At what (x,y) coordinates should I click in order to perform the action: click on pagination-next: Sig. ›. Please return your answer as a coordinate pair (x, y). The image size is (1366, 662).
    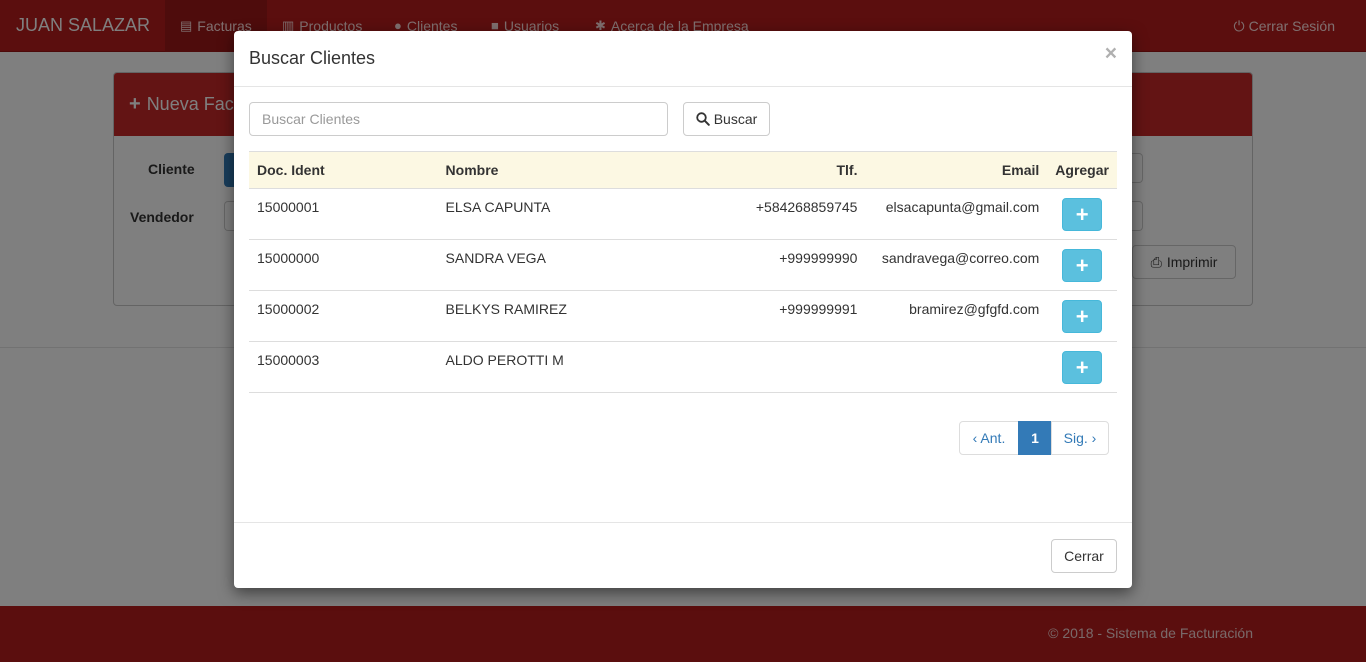
    Looking at the image, I should click on (1080, 438).